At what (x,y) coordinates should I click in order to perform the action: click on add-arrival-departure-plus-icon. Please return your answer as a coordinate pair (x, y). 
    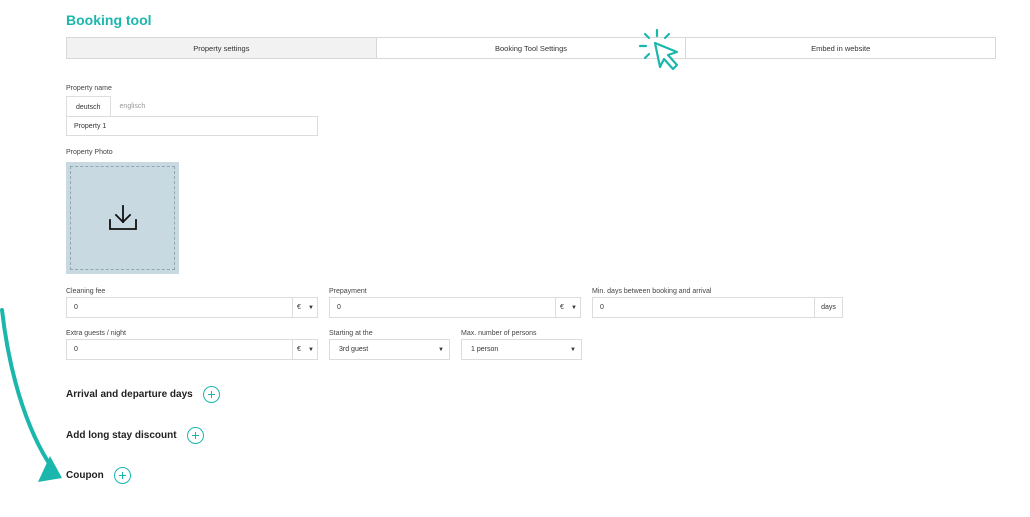
    Looking at the image, I should click on (211, 394).